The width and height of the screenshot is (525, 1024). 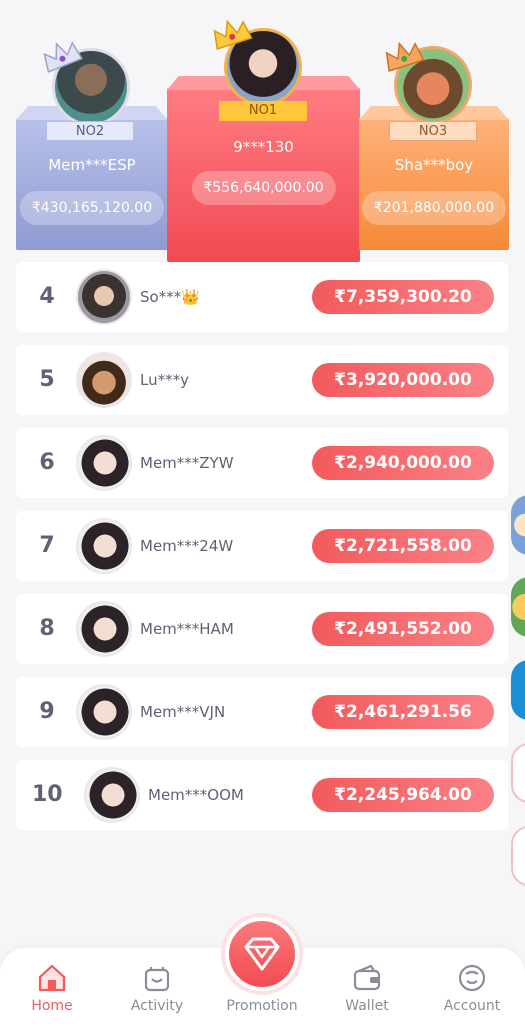 I want to click on podium-second-badge: NO2, so click(x=90, y=131).